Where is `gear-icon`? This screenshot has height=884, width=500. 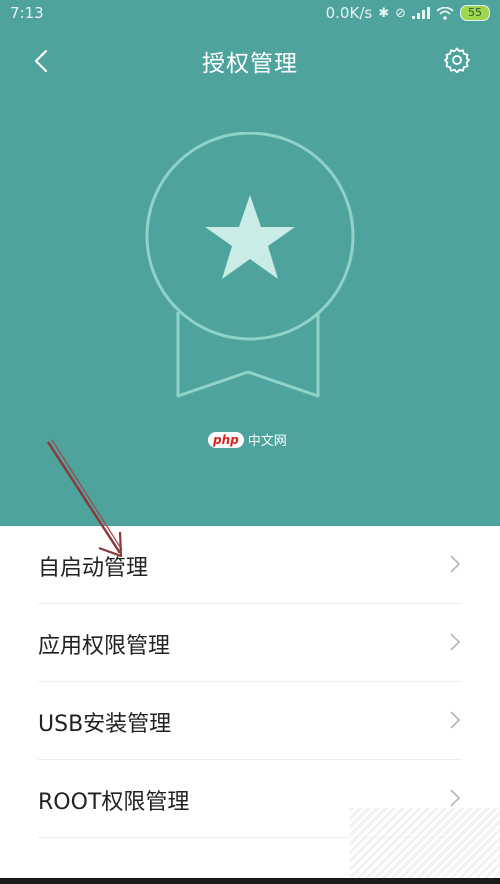 gear-icon is located at coordinates (457, 60).